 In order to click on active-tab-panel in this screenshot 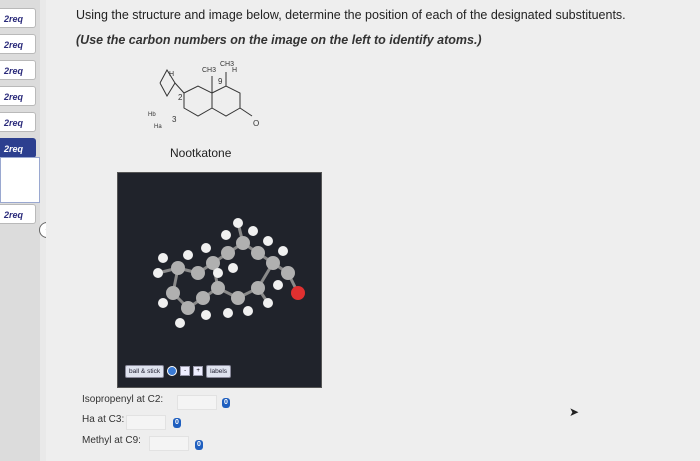, I will do `click(20, 180)`.